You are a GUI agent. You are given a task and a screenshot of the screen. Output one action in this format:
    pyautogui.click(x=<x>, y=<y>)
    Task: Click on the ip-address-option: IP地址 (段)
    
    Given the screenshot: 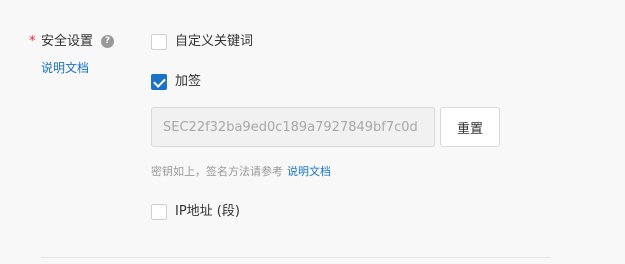 What is the action you would take?
    pyautogui.click(x=195, y=212)
    